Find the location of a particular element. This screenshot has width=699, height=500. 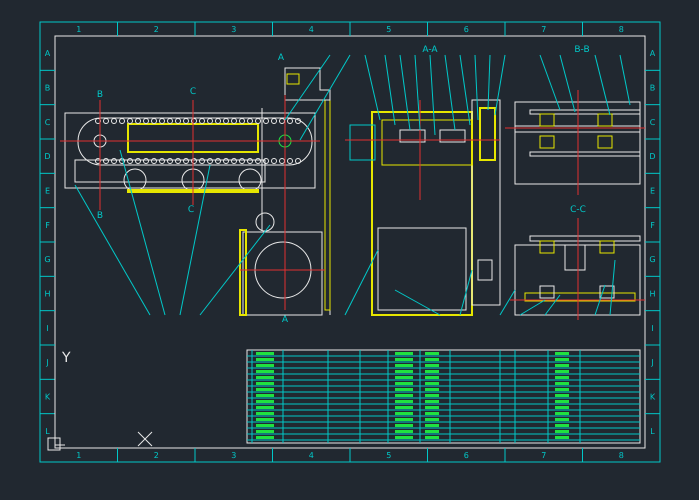

view-title: B-B is located at coordinates (582, 50).